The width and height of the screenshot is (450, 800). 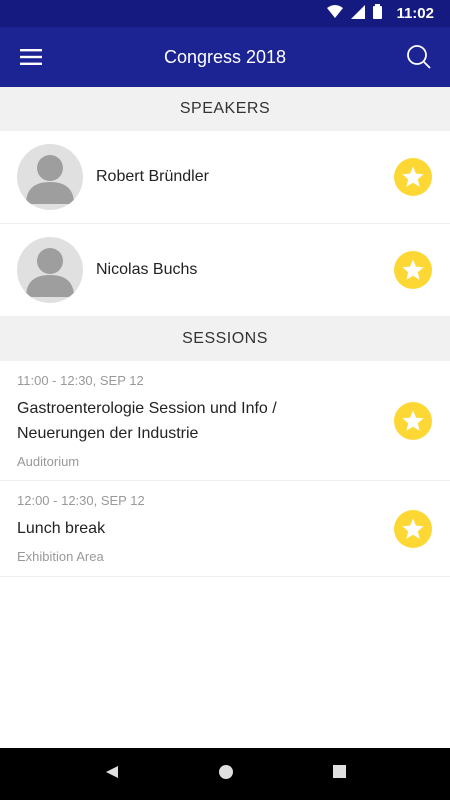 I want to click on app-title: Congress 2018, so click(x=225, y=56).